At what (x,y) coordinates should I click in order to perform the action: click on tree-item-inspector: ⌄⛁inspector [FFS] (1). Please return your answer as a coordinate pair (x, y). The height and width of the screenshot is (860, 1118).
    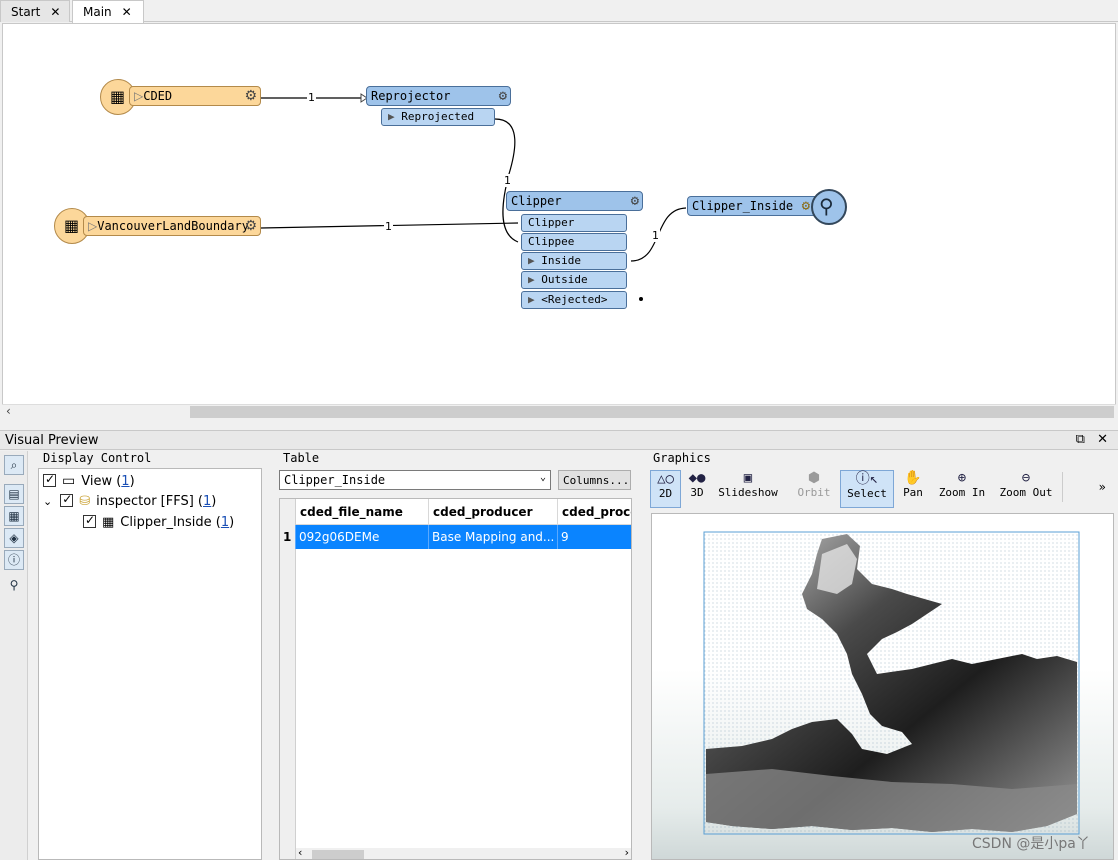
    Looking at the image, I should click on (130, 500).